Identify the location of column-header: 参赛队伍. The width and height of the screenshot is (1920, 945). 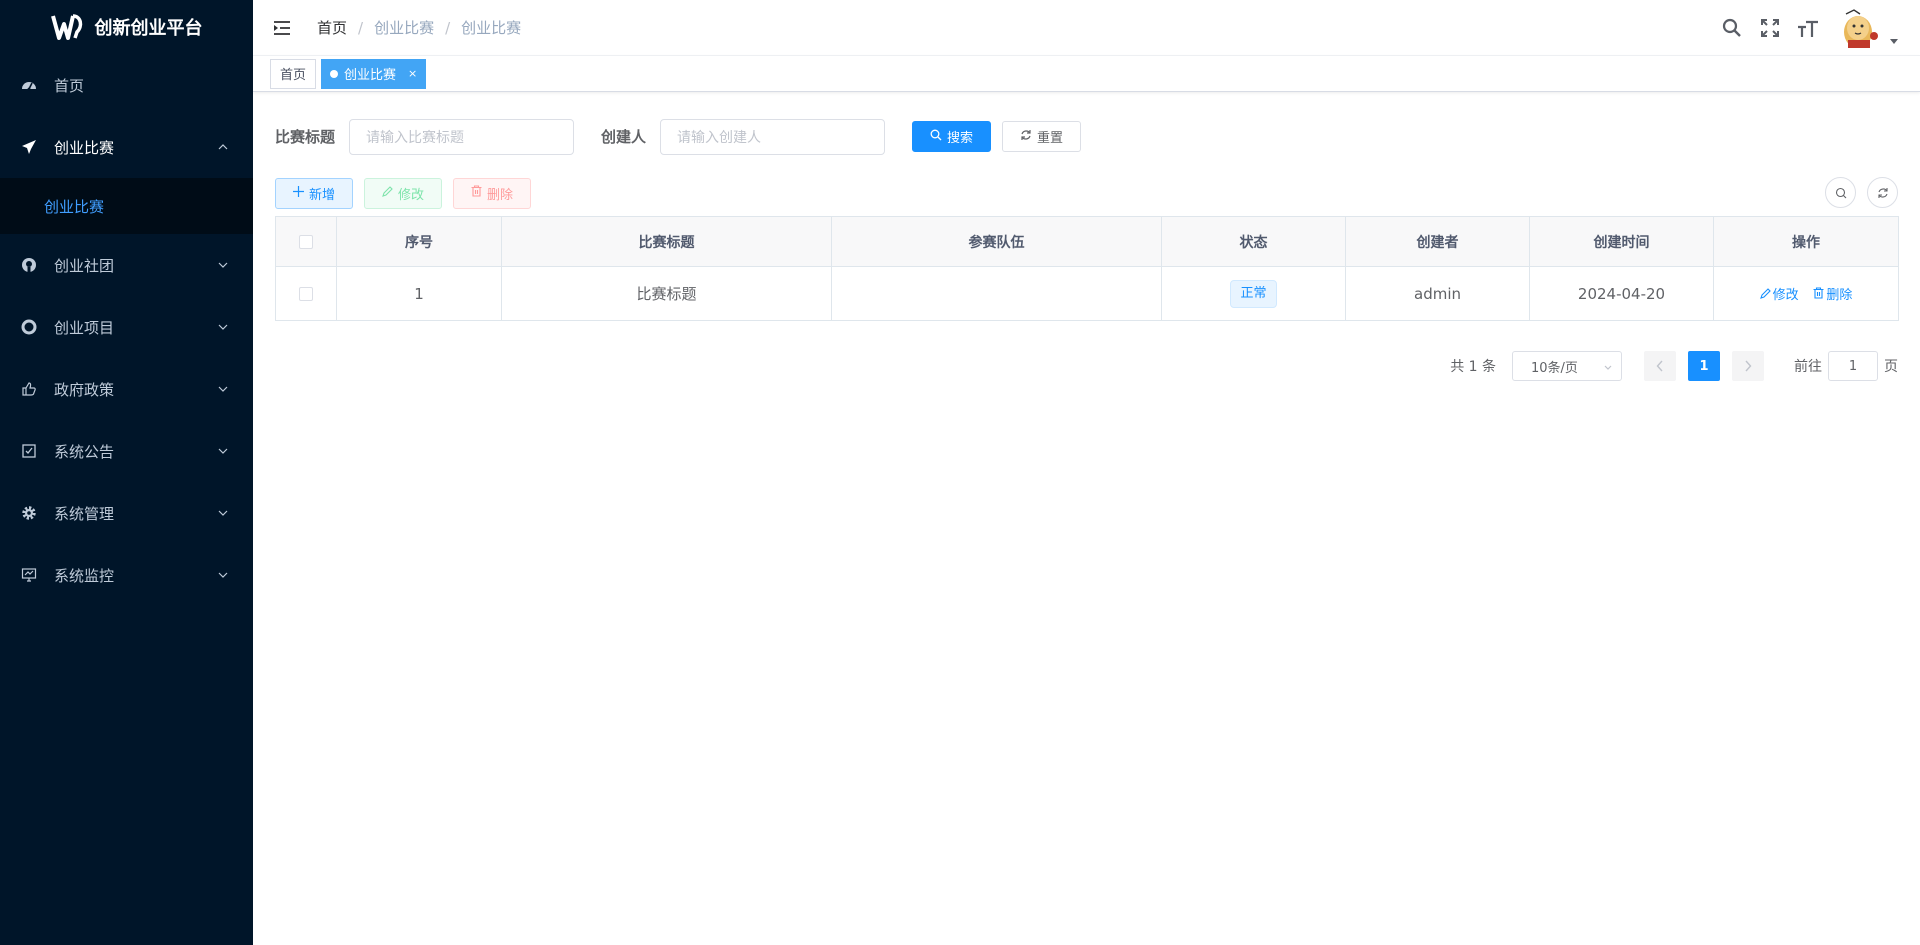
(996, 241).